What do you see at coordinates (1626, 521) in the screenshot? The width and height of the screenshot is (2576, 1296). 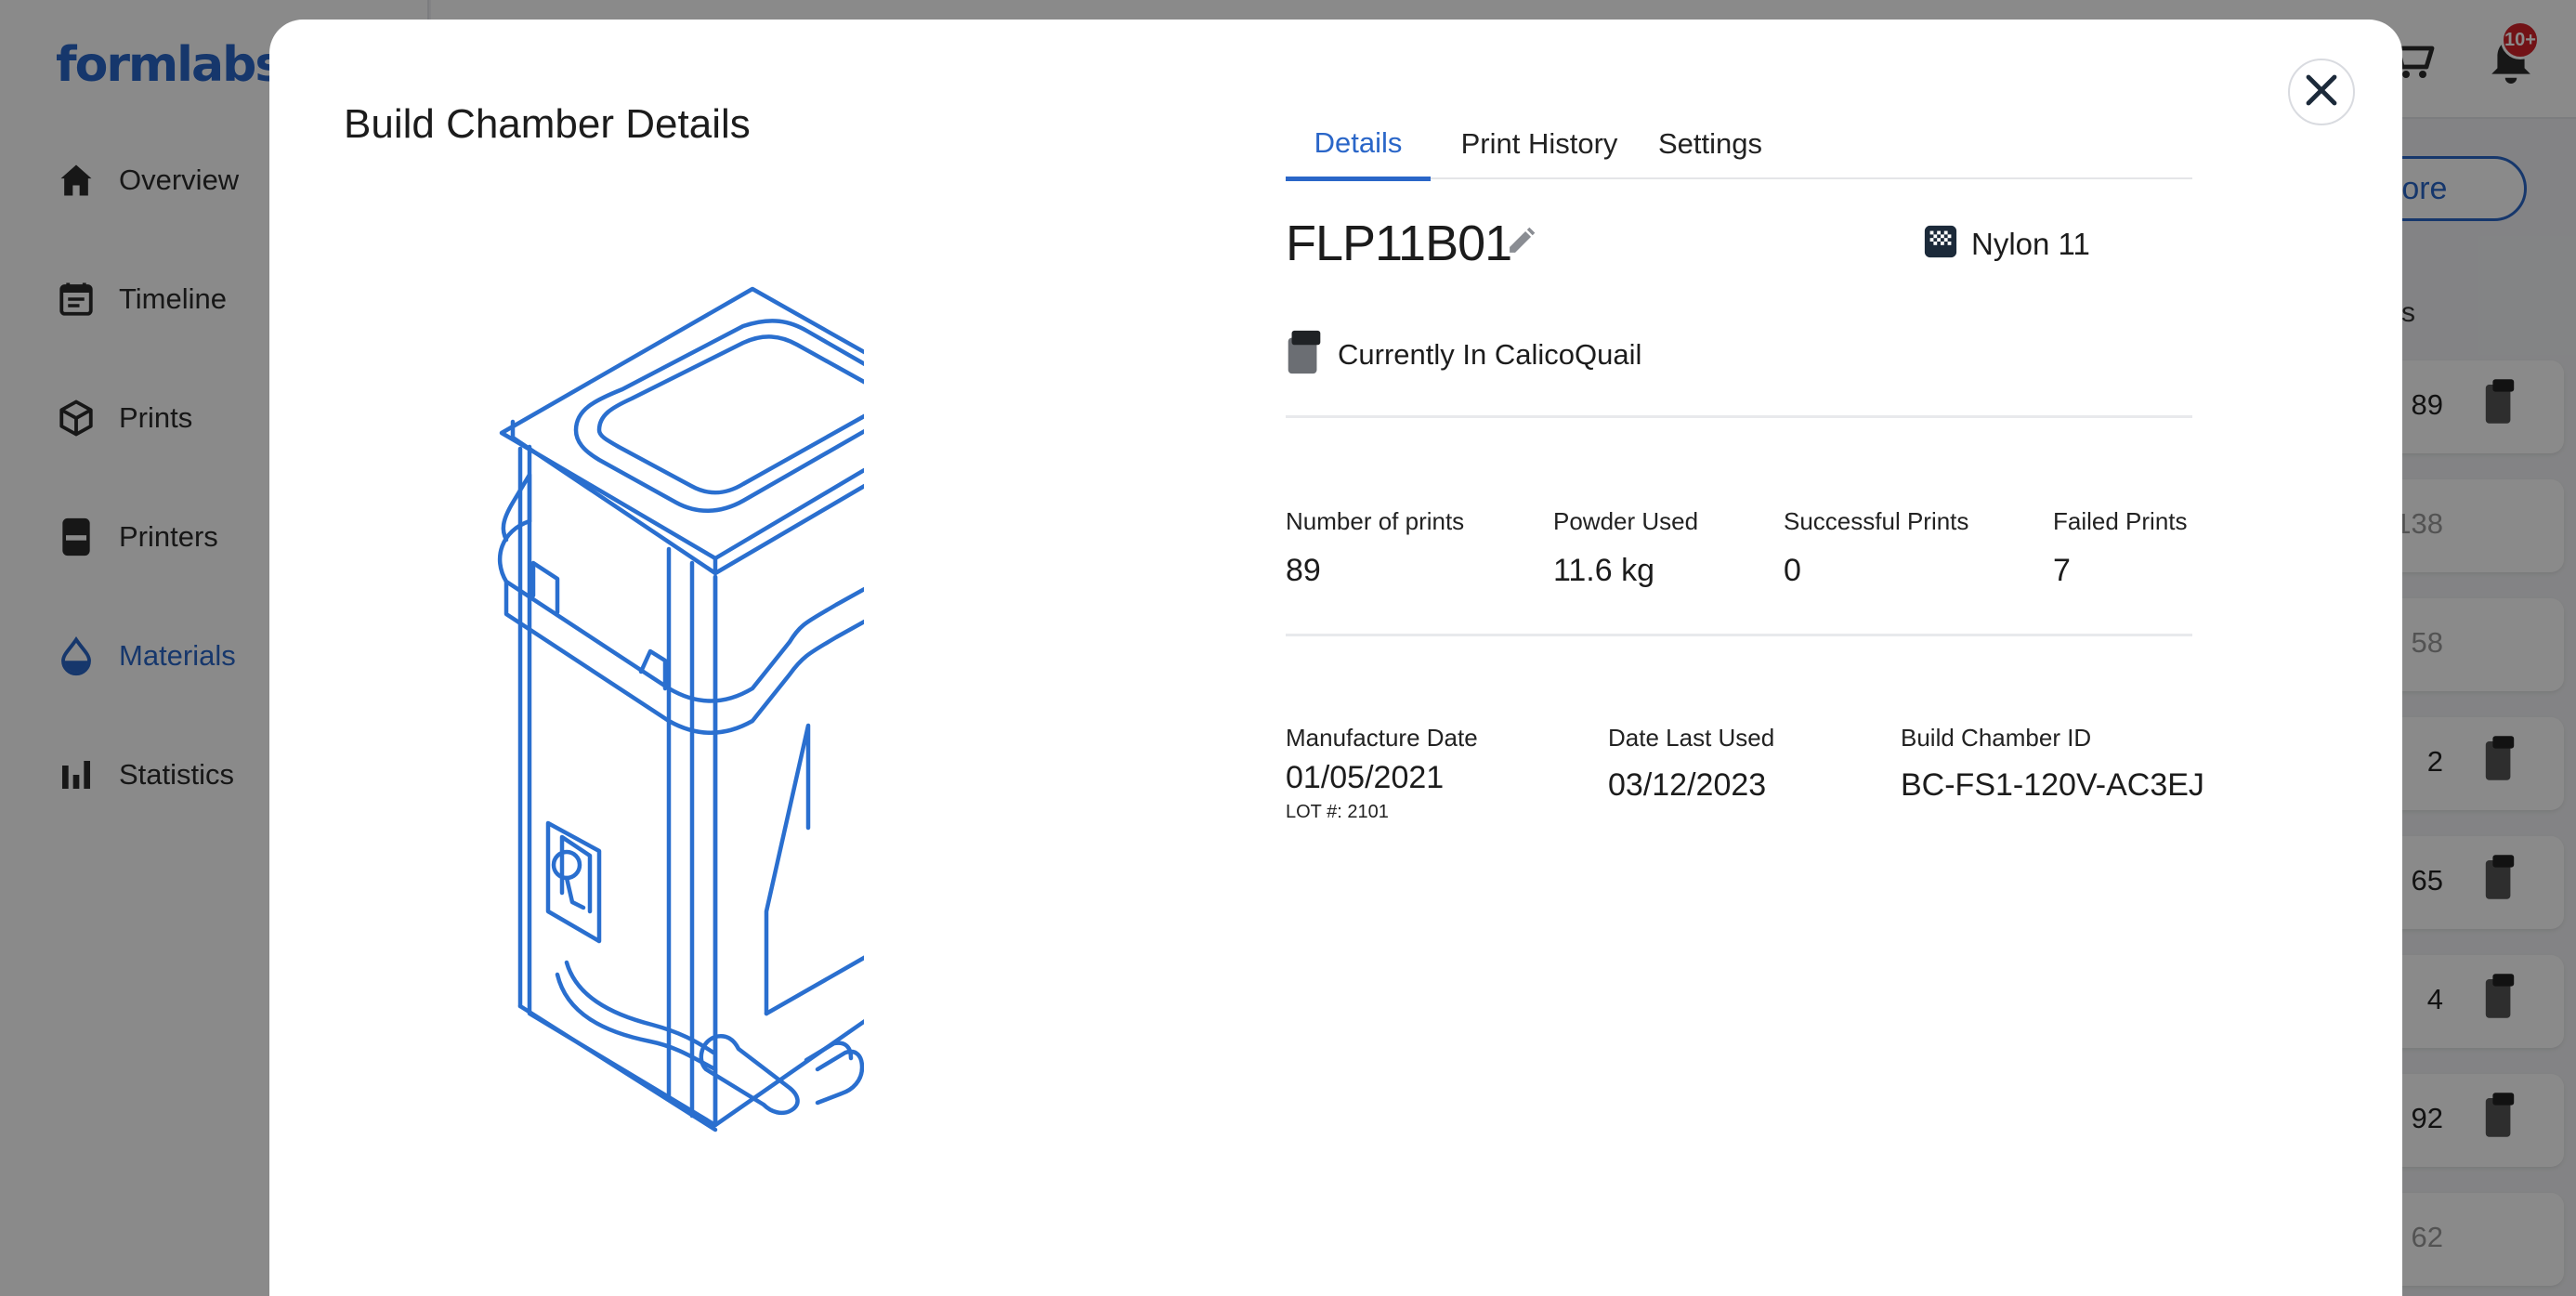 I see `stat-label: Powder Used` at bounding box center [1626, 521].